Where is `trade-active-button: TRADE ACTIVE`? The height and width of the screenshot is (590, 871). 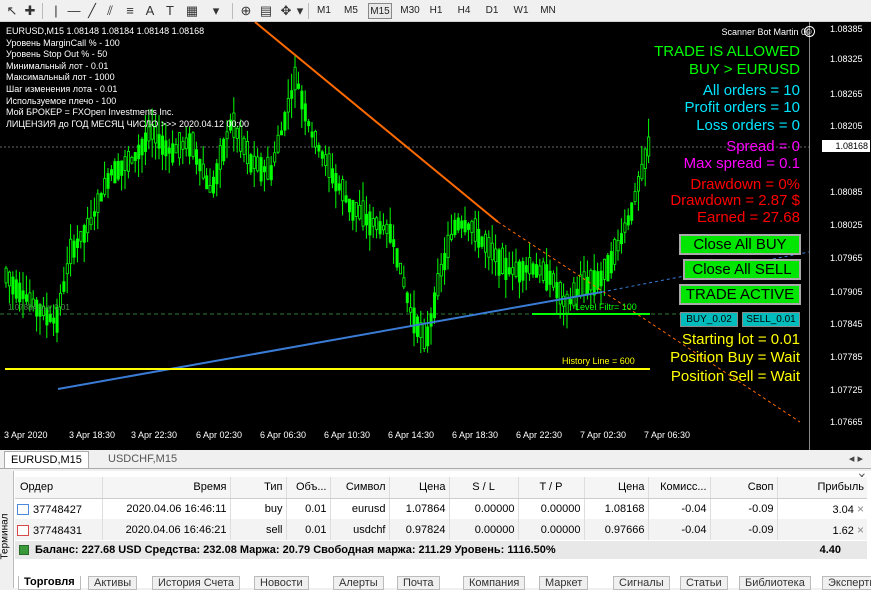
trade-active-button: TRADE ACTIVE is located at coordinates (740, 294).